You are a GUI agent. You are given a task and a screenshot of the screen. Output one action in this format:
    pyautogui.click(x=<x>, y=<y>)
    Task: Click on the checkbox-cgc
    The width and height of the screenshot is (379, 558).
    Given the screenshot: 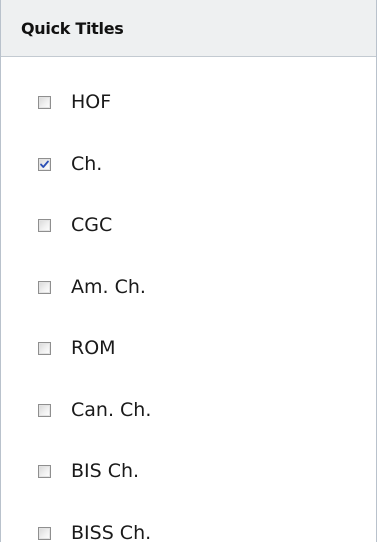 What is the action you would take?
    pyautogui.click(x=44, y=225)
    